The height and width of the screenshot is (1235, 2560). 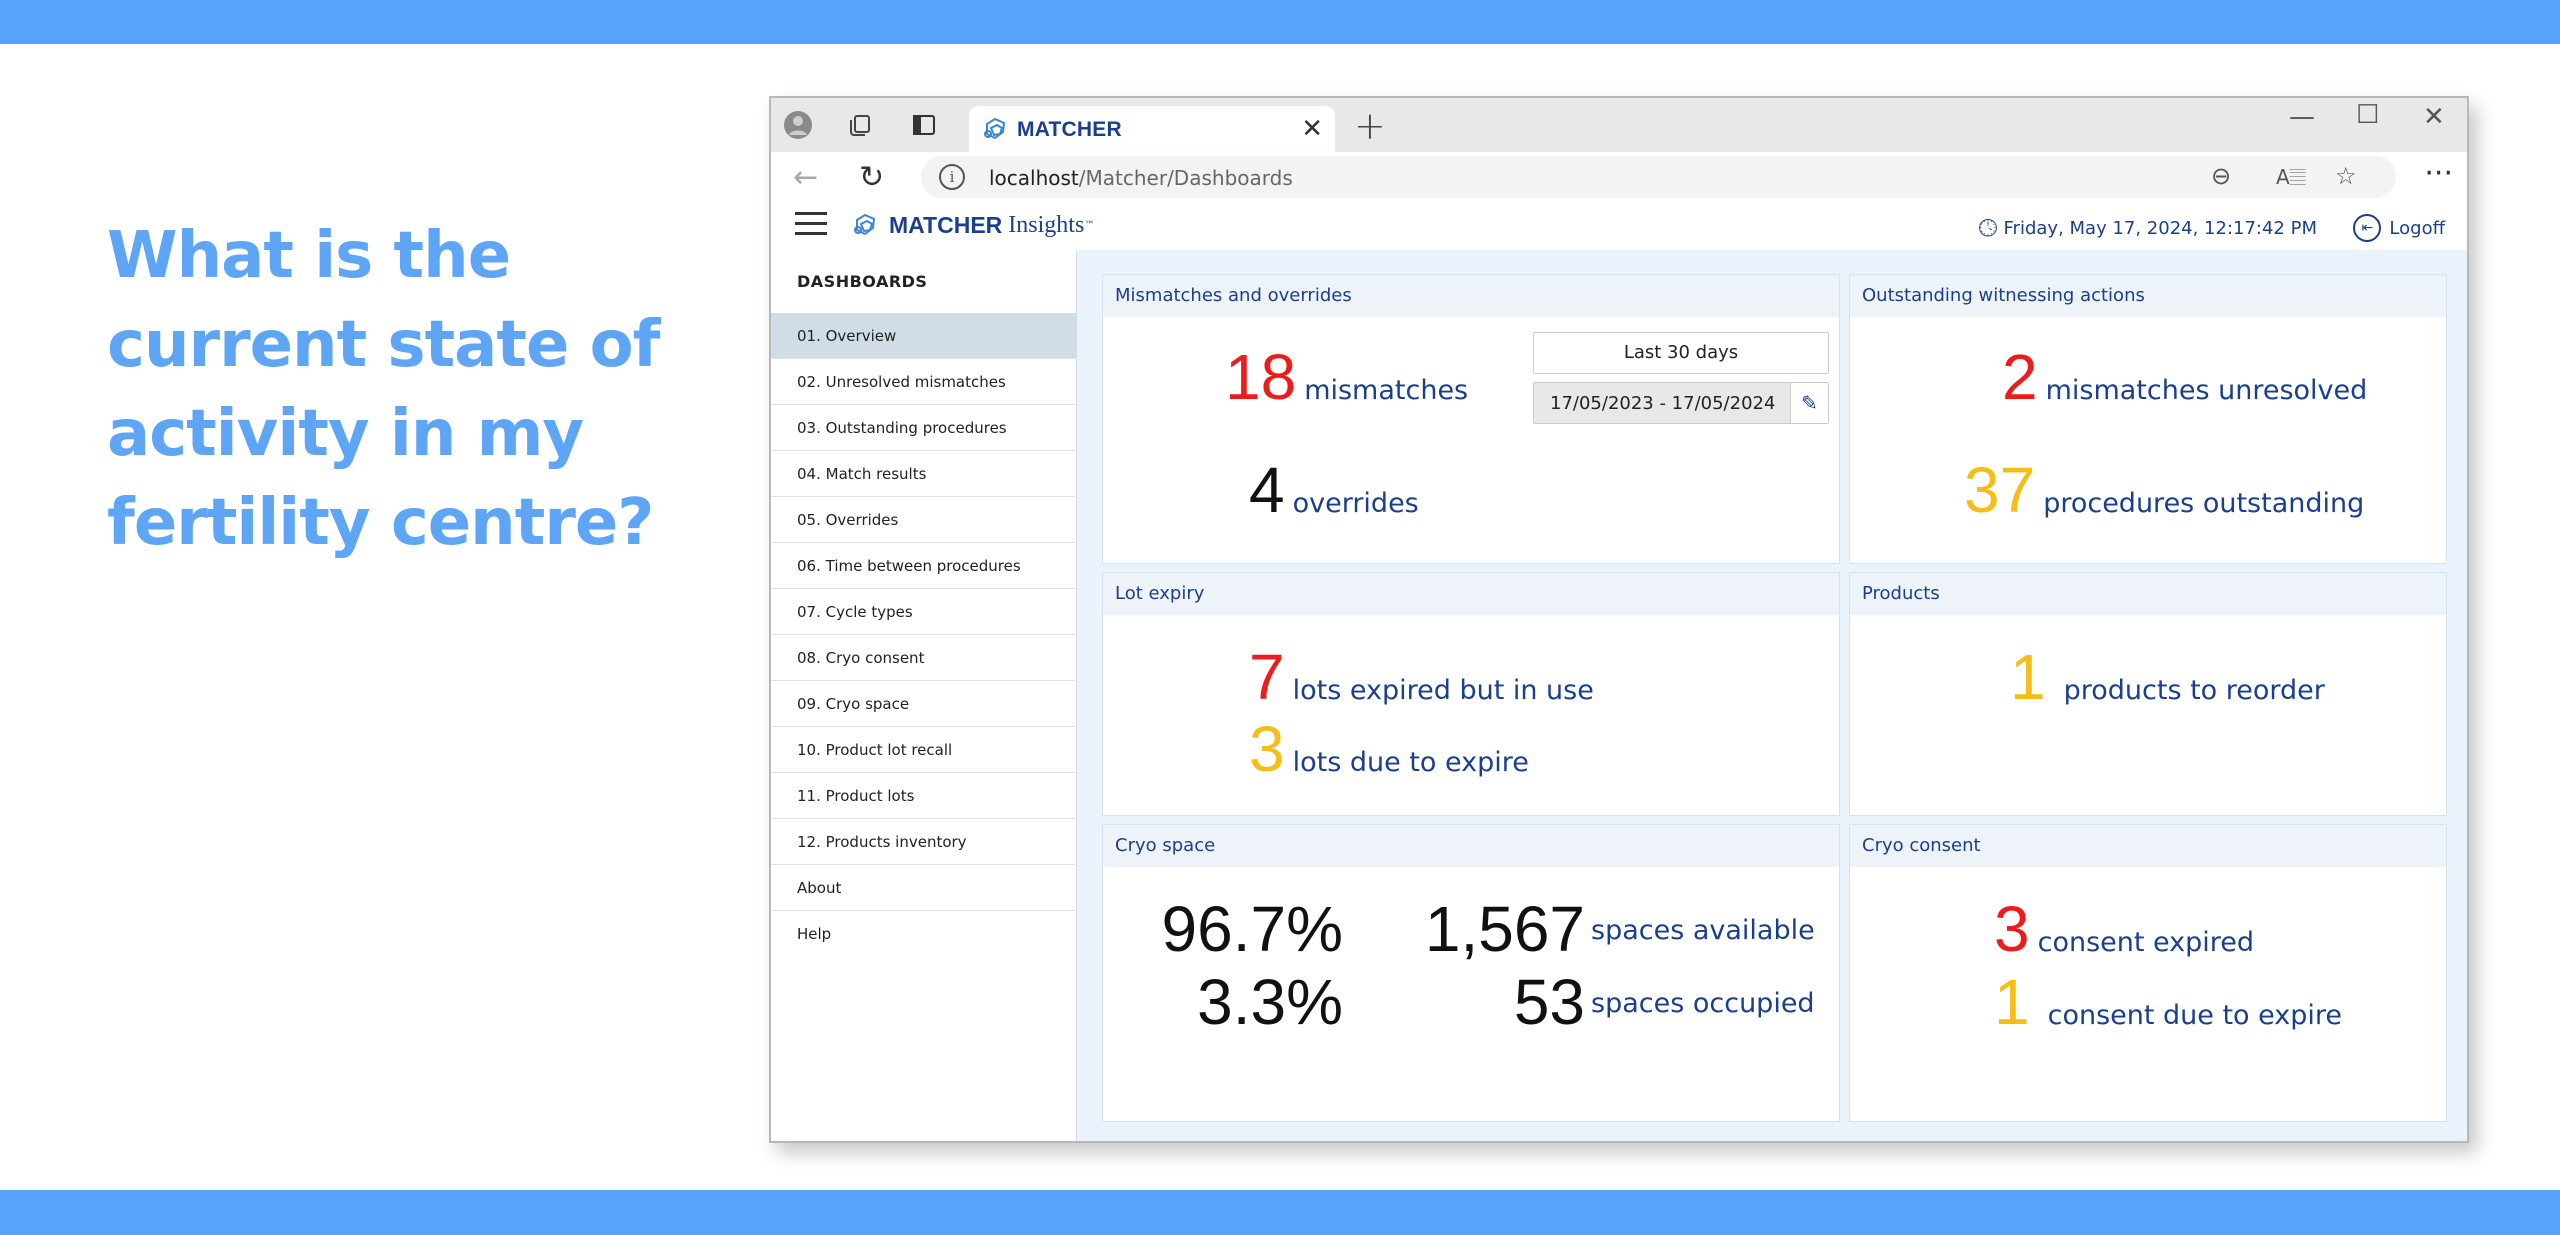 What do you see at coordinates (1355, 503) in the screenshot?
I see `stat-label: overrides` at bounding box center [1355, 503].